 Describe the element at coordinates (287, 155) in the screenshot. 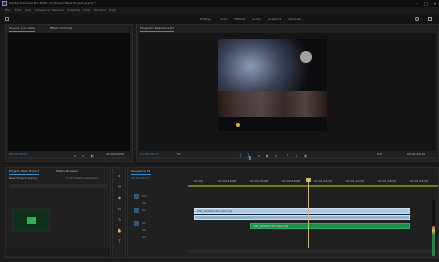

I see `lift-icon: ⇡` at that location.